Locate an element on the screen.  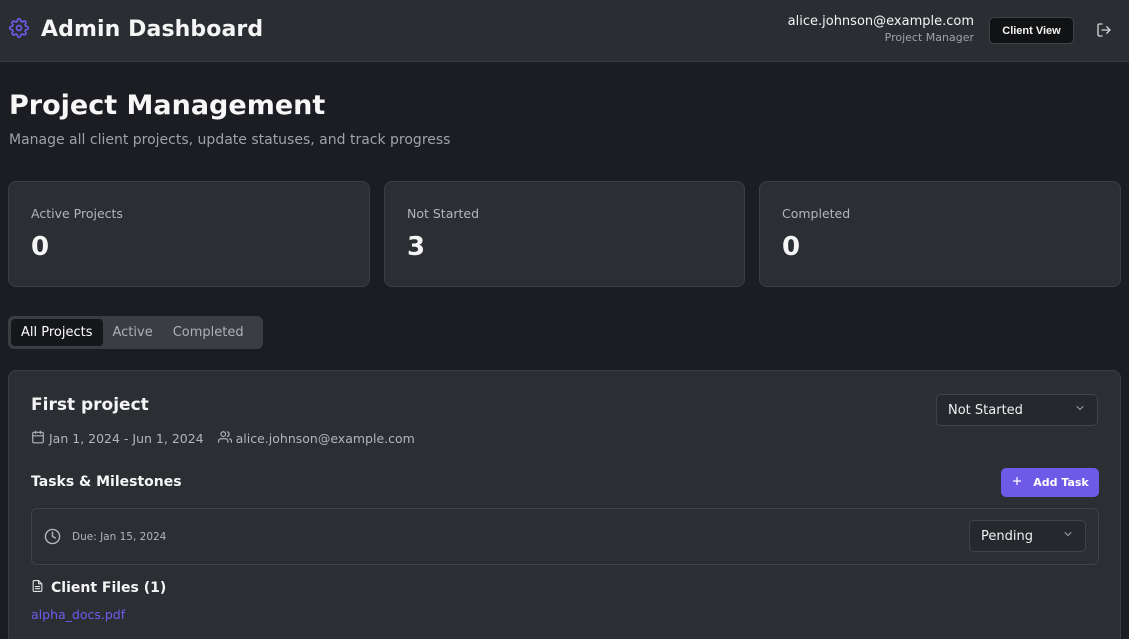
tasks-section-title: Tasks & Milestones is located at coordinates (106, 482).